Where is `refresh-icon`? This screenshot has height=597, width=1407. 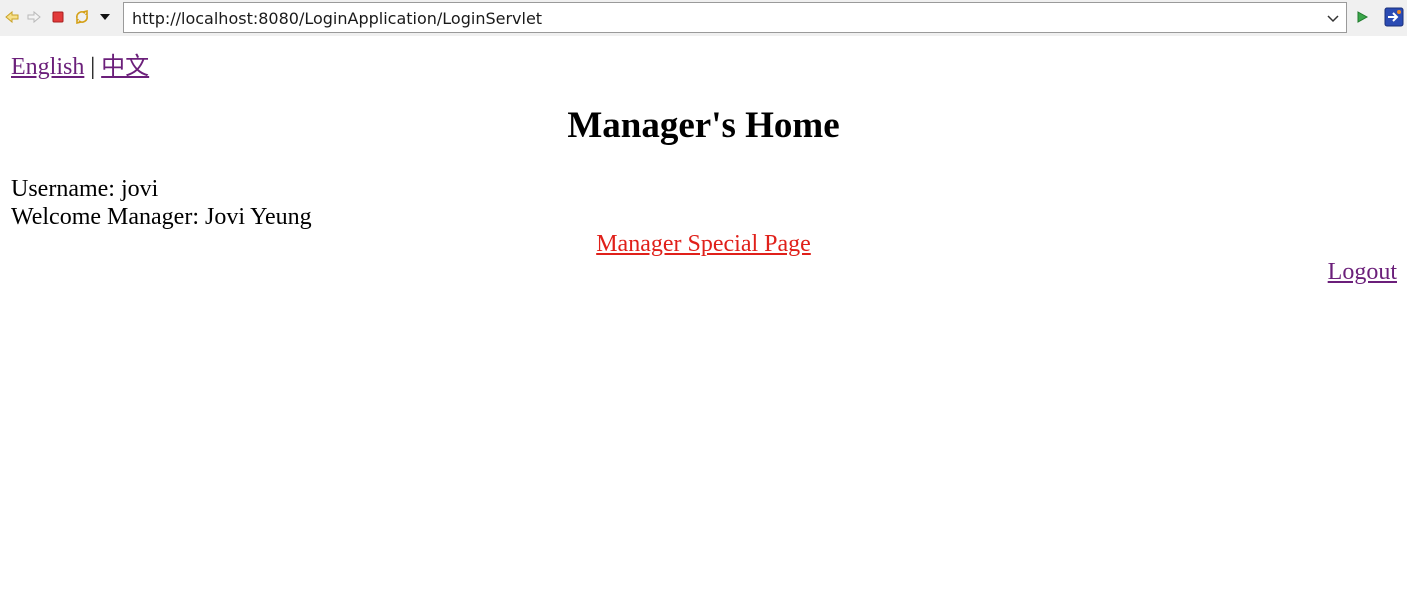 refresh-icon is located at coordinates (82, 17).